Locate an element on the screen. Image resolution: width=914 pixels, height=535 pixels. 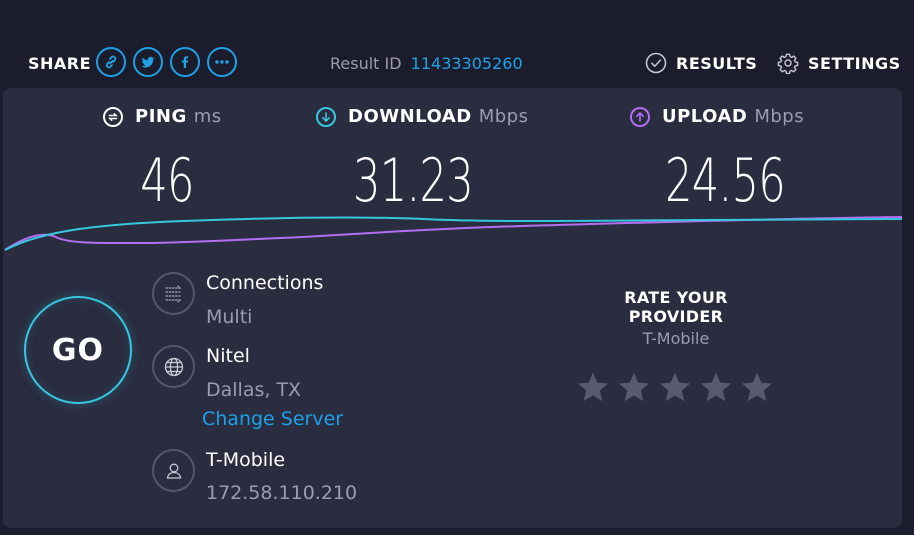
results-button: RESULTS is located at coordinates (701, 63).